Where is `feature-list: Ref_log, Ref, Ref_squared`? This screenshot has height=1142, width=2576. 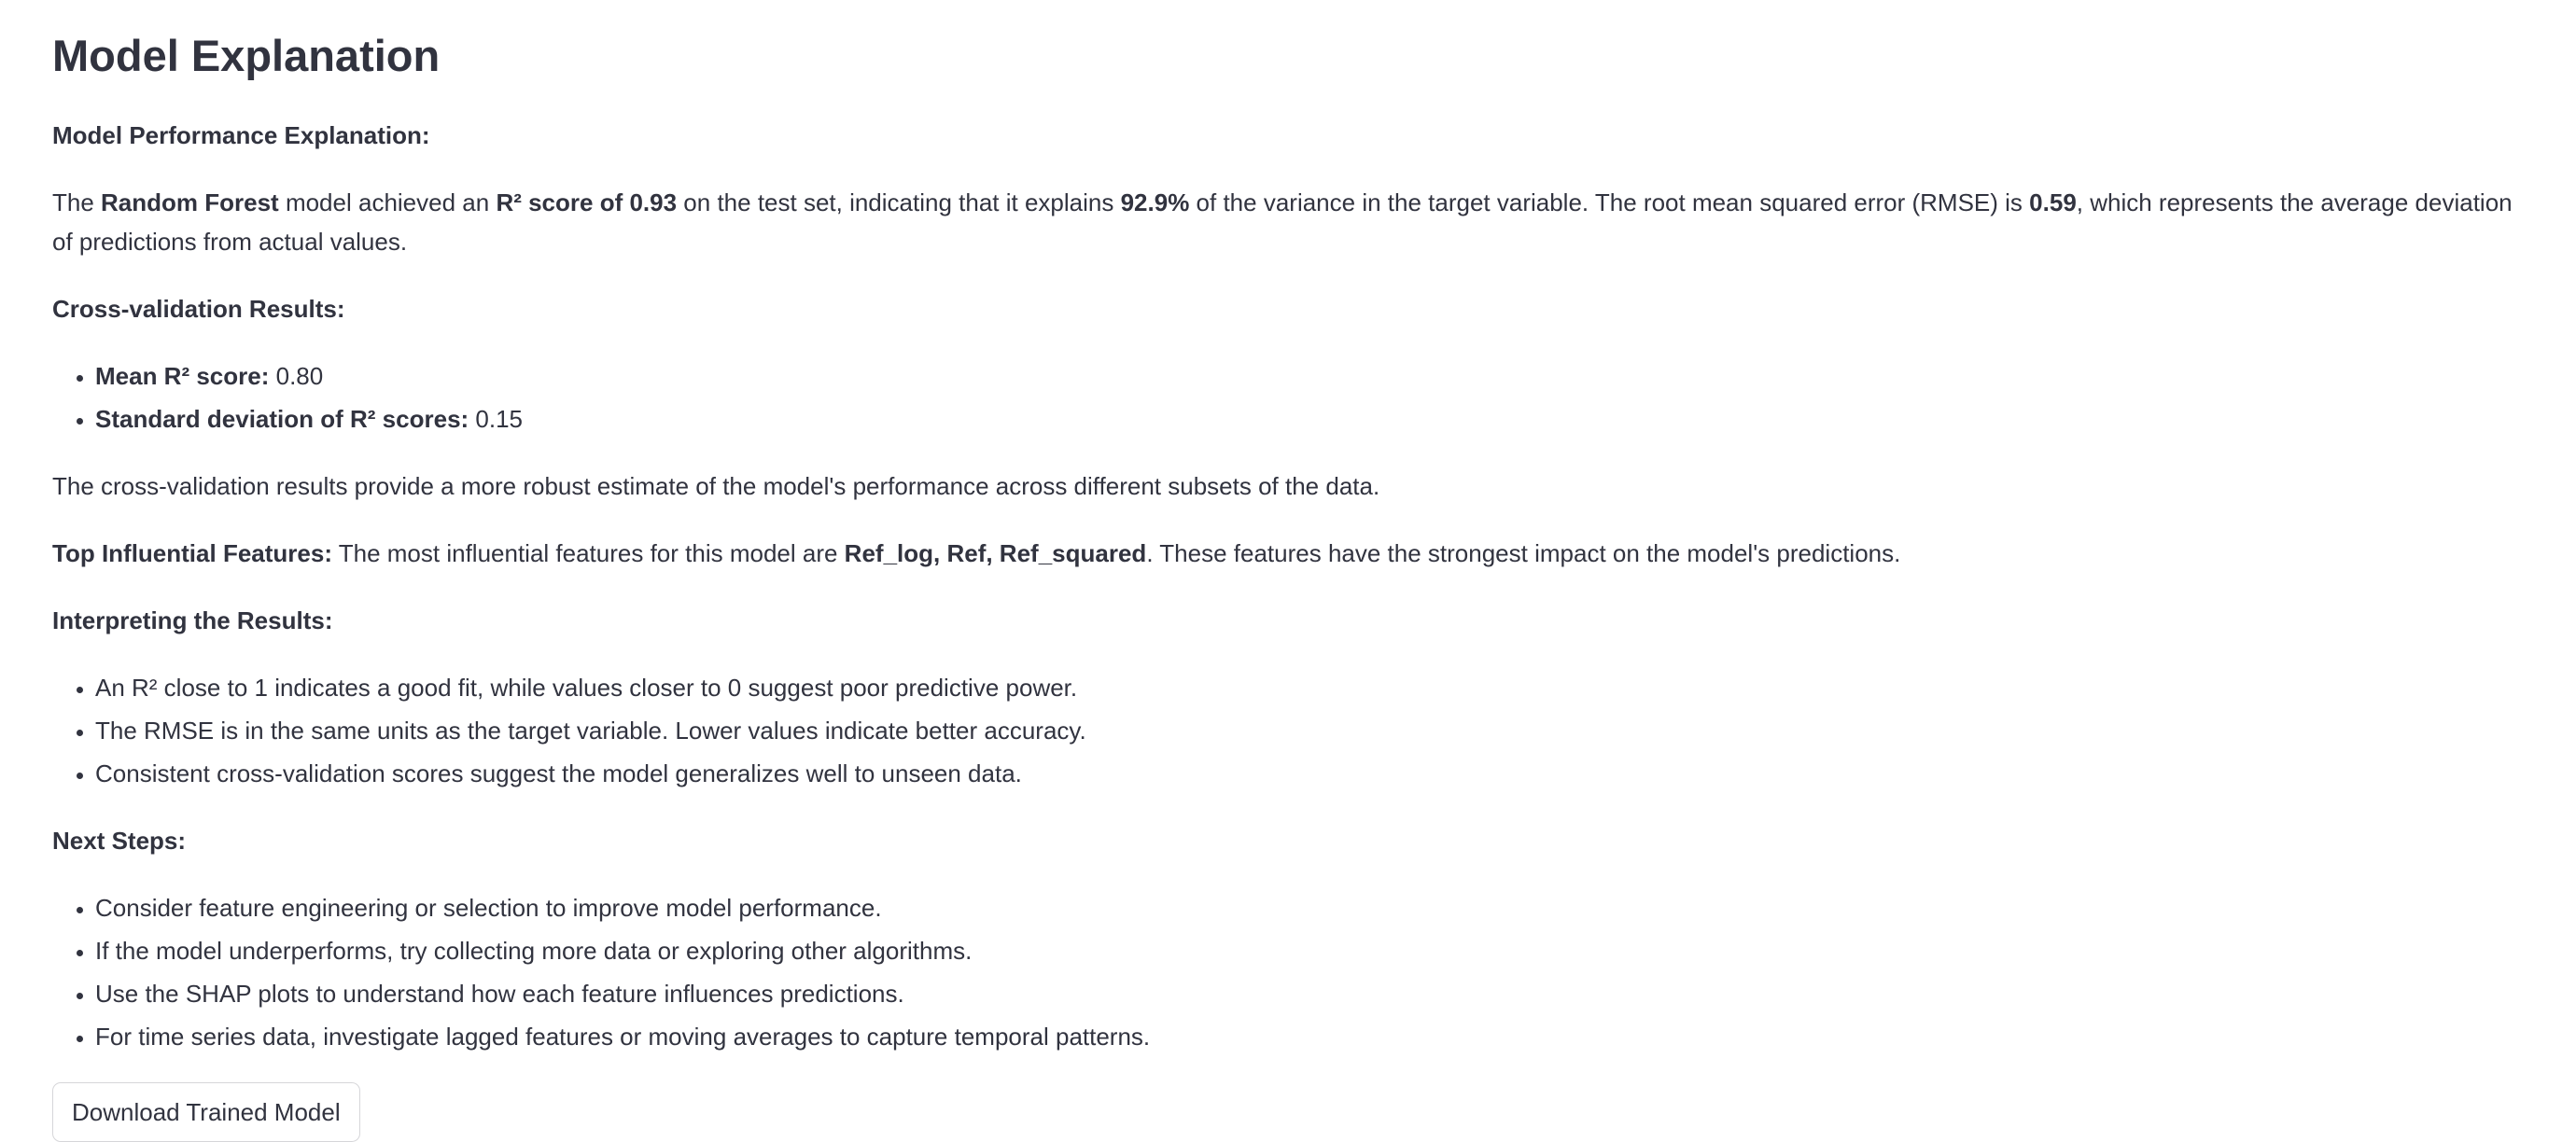 feature-list: Ref_log, Ref, Ref_squared is located at coordinates (995, 553).